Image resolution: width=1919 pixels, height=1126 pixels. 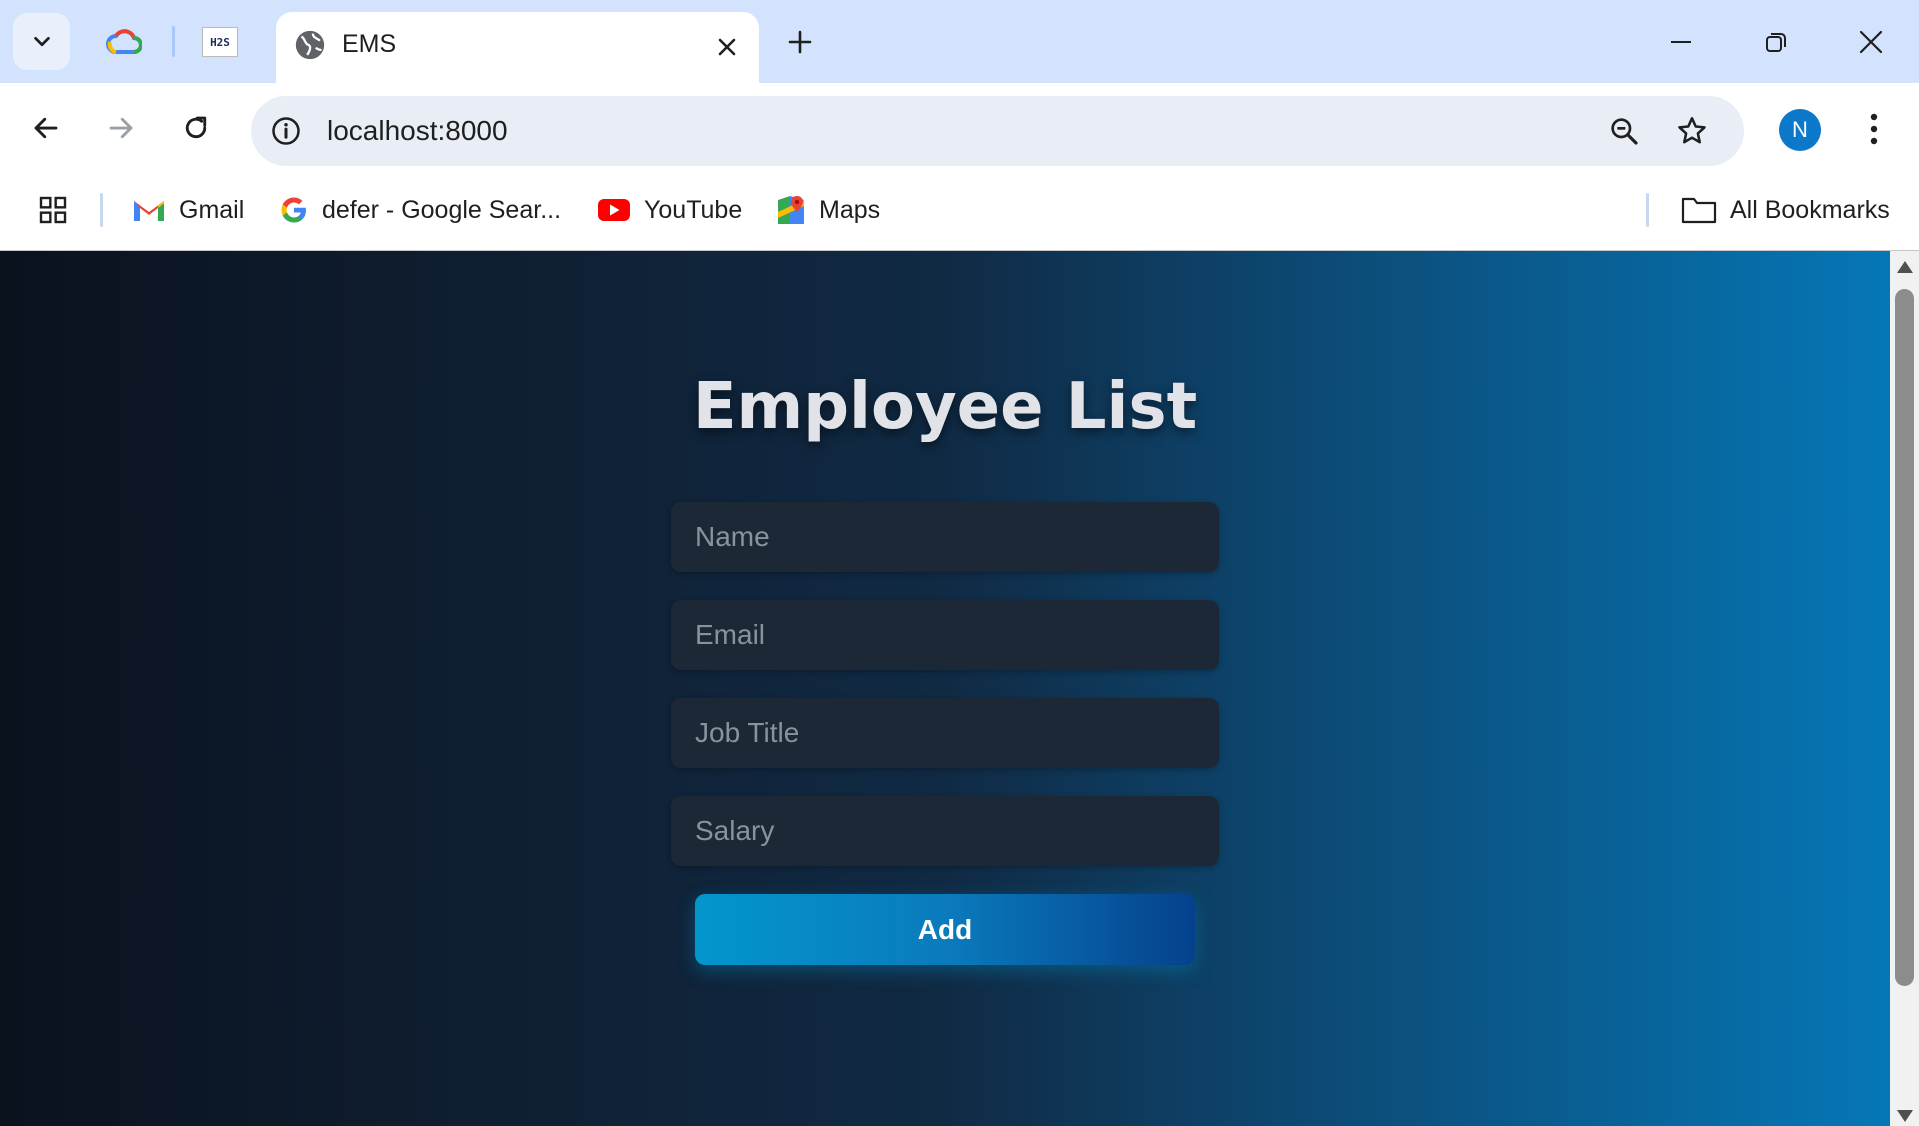 I want to click on close-tab-button, so click(x=726, y=46).